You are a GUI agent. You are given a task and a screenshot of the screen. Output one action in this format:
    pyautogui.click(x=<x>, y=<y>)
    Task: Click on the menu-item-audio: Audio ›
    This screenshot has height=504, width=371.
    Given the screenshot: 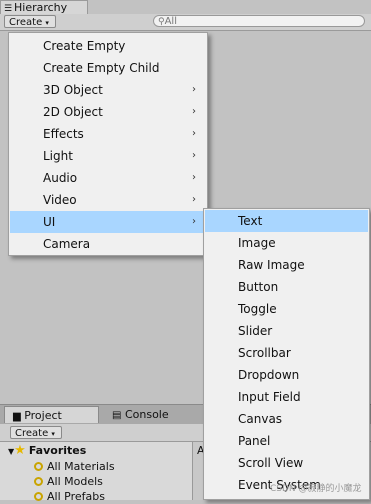 What is the action you would take?
    pyautogui.click(x=108, y=178)
    